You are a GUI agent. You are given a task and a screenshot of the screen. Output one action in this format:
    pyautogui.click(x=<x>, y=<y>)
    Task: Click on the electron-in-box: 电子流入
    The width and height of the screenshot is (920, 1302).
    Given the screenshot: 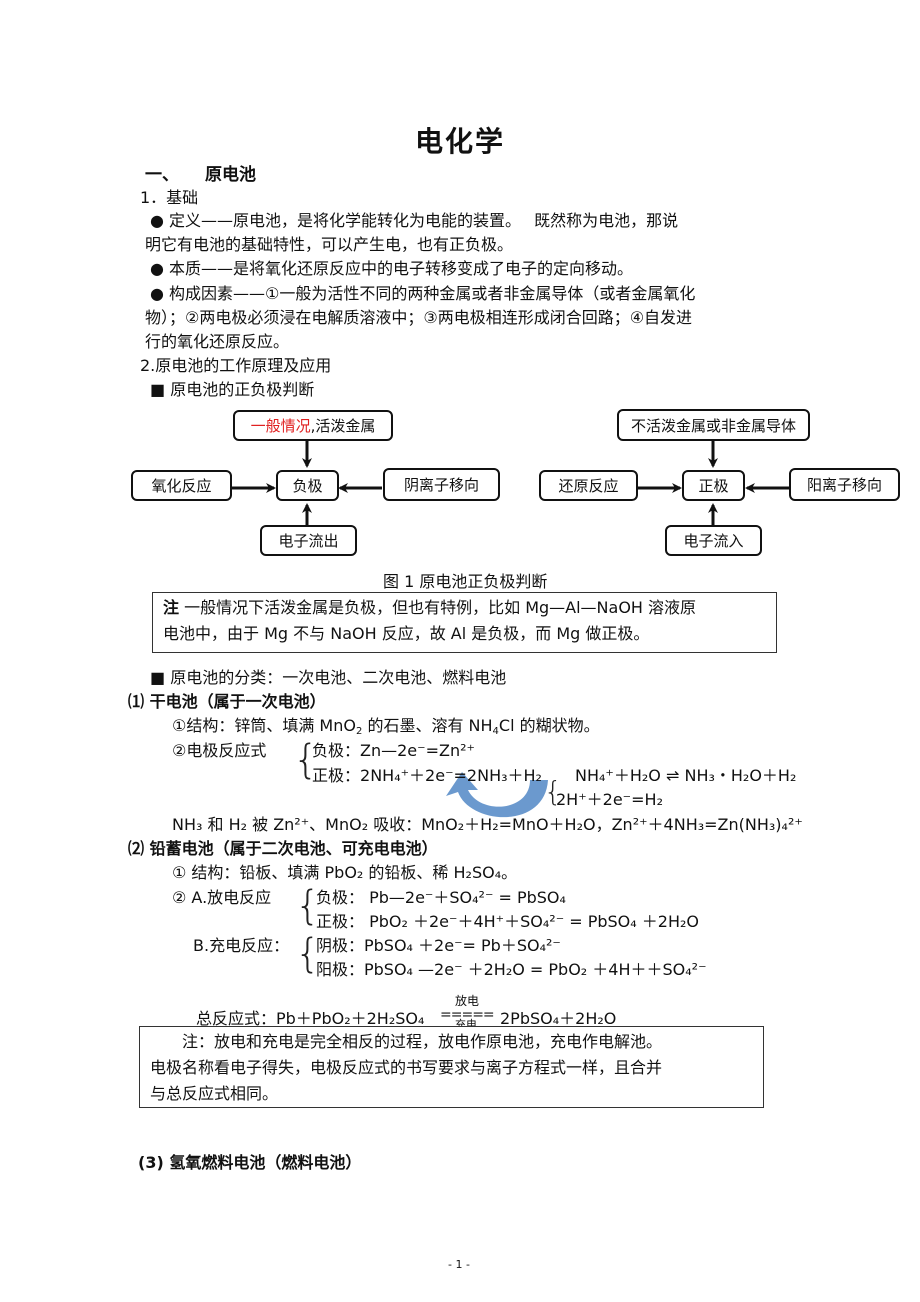 What is the action you would take?
    pyautogui.click(x=713, y=540)
    